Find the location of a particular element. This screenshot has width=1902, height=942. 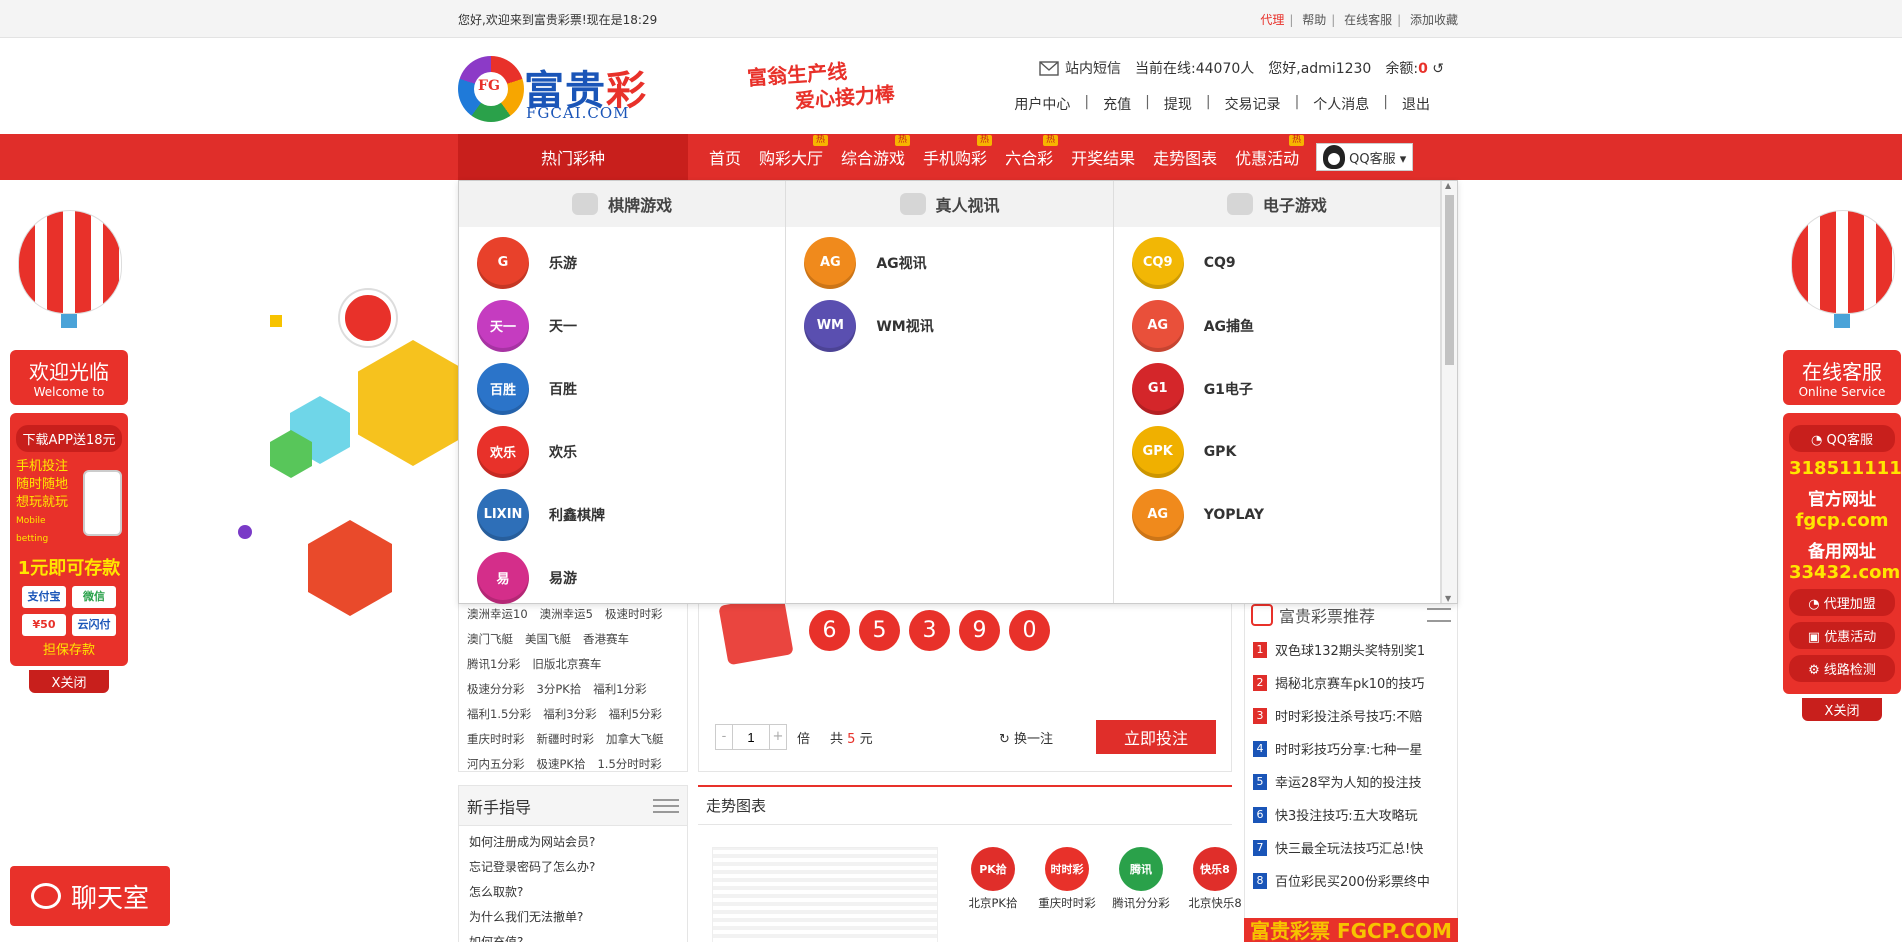

multiplier-stepper: - + is located at coordinates (751, 737).